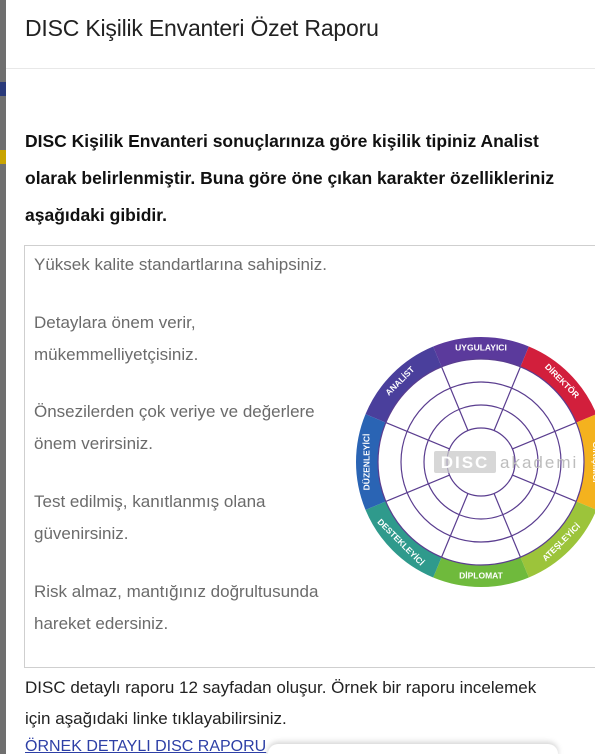 Image resolution: width=595 pixels, height=754 pixels. What do you see at coordinates (593, 461) in the screenshot?
I see `wheel-segment-label: GİRİŞİMCİ` at bounding box center [593, 461].